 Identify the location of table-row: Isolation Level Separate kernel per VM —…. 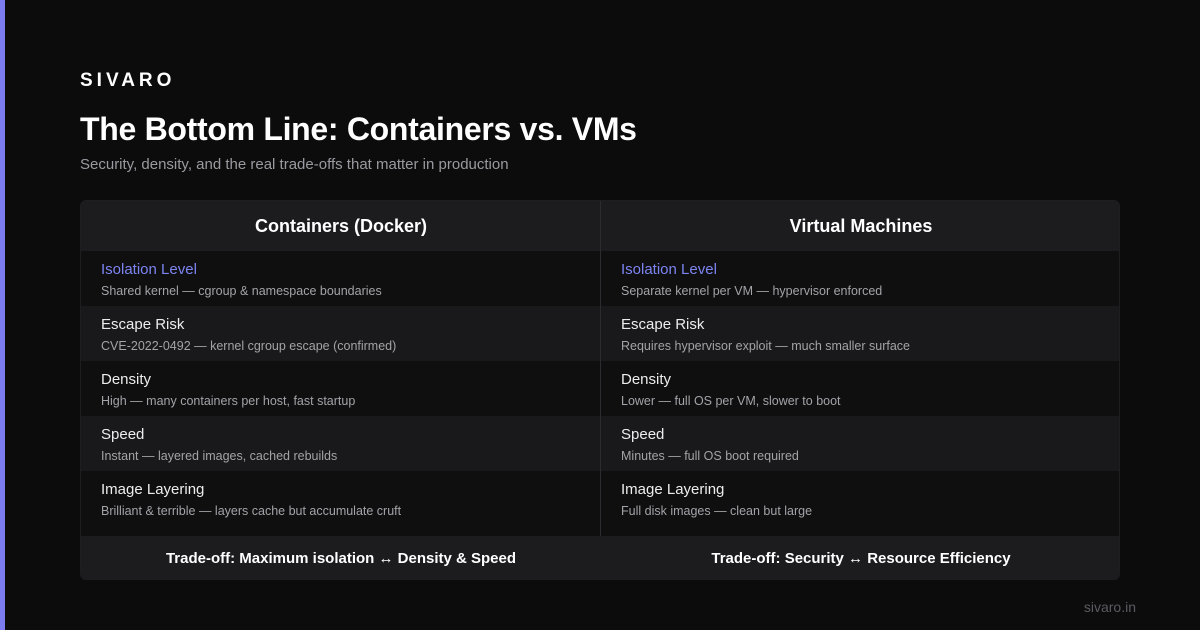
(860, 278).